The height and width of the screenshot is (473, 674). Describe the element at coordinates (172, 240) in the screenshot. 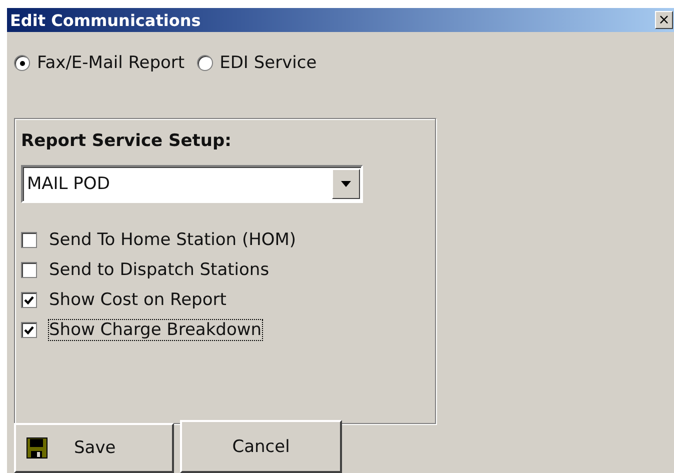

I see `checkbox-label: Send To Home Station (HOM)` at that location.